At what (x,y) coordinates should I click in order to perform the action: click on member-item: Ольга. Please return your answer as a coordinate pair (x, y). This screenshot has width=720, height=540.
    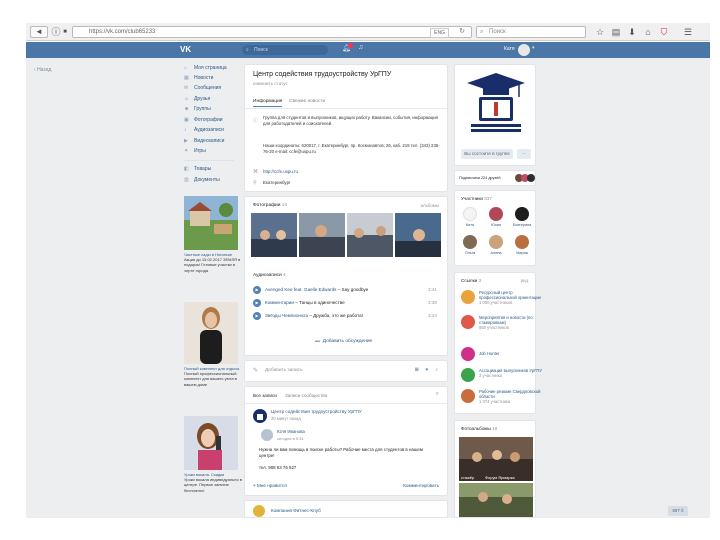
    Looking at the image, I should click on (470, 245).